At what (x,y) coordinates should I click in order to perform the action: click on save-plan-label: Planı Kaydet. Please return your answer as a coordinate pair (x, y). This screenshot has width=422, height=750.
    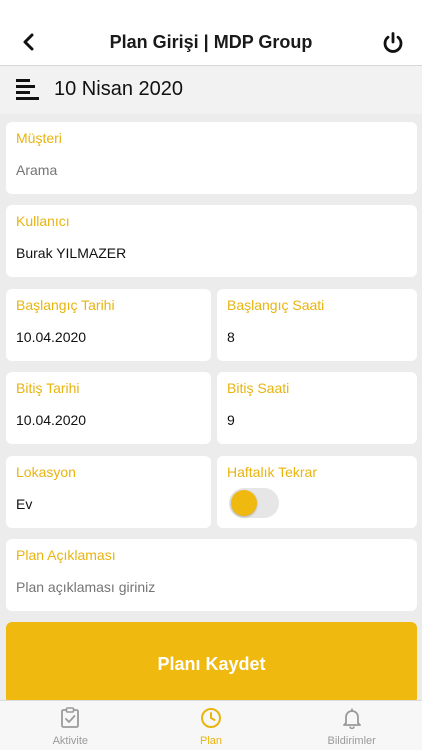
    Looking at the image, I should click on (211, 664).